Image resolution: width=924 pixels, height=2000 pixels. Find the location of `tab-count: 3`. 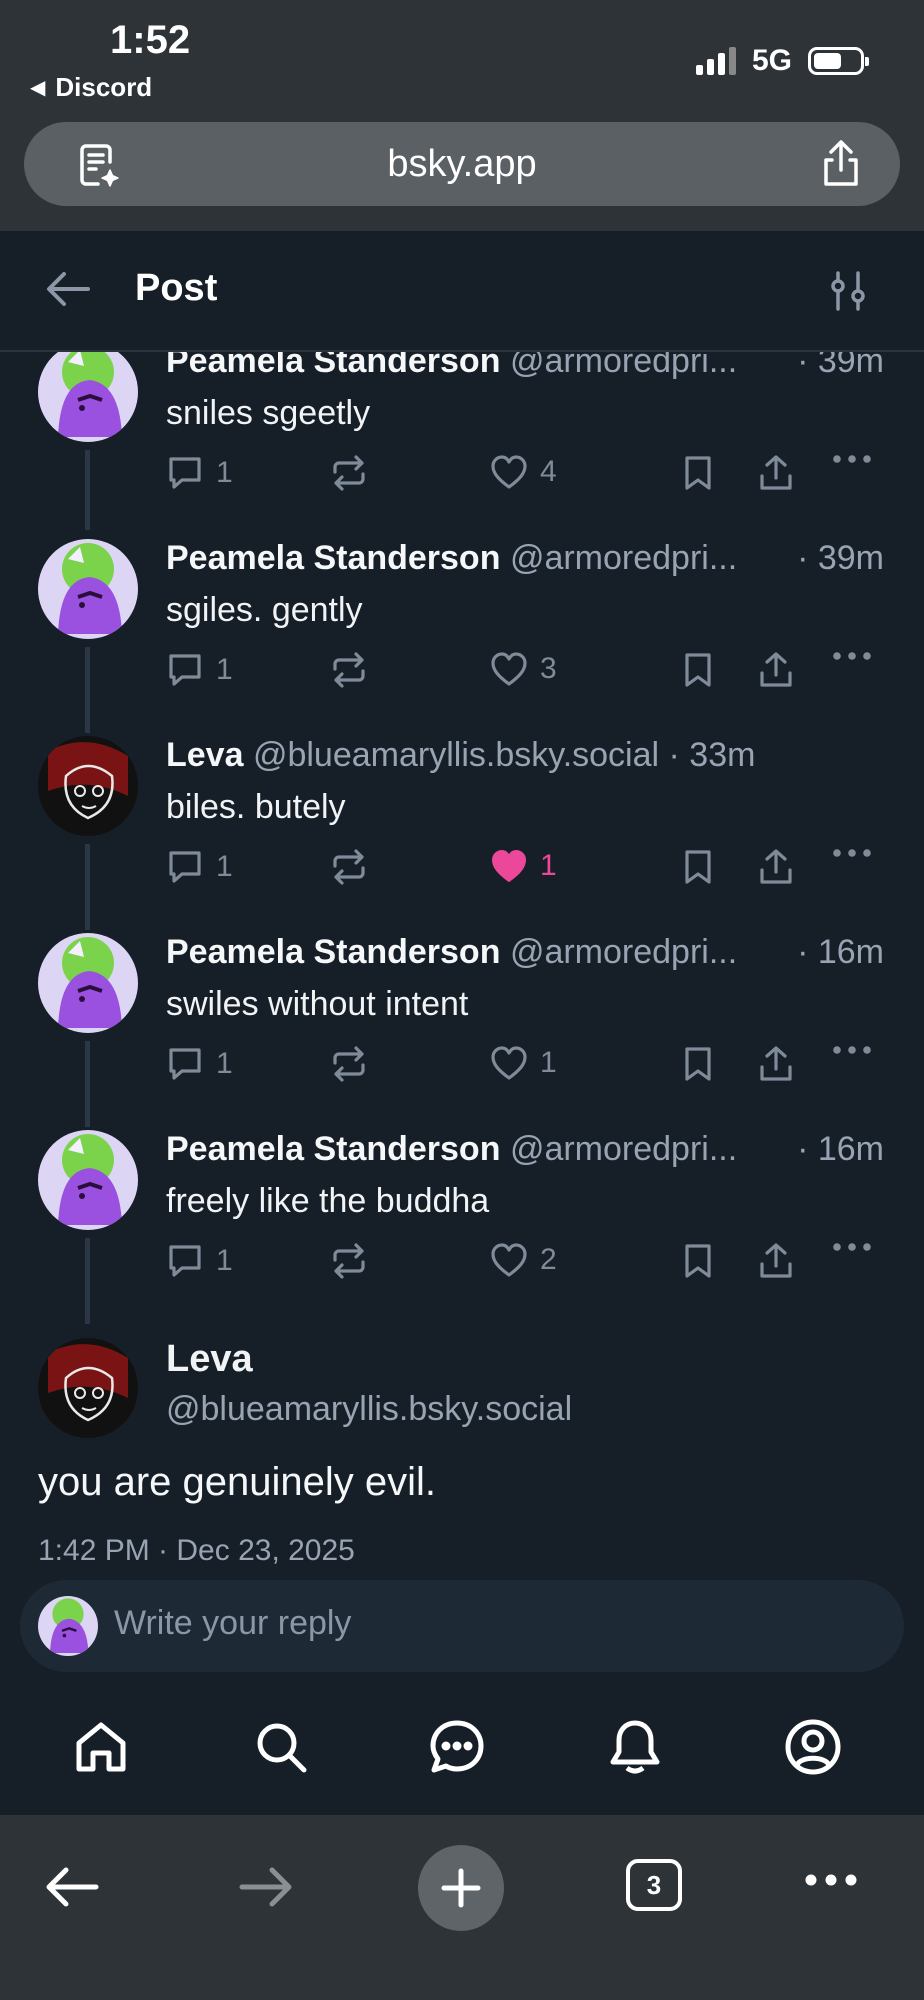

tab-count: 3 is located at coordinates (654, 1885).